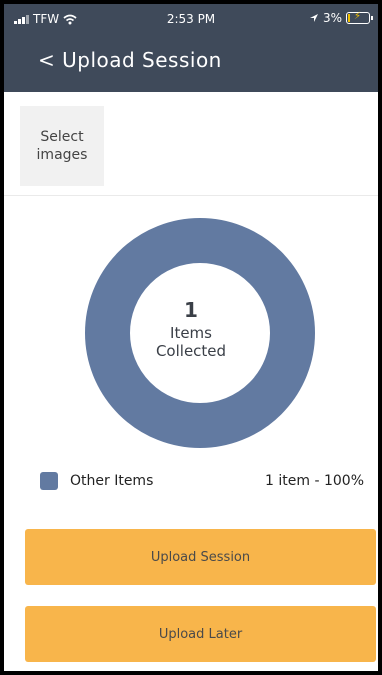 This screenshot has height=675, width=382. Describe the element at coordinates (191, 195) in the screenshot. I see `divider` at that location.